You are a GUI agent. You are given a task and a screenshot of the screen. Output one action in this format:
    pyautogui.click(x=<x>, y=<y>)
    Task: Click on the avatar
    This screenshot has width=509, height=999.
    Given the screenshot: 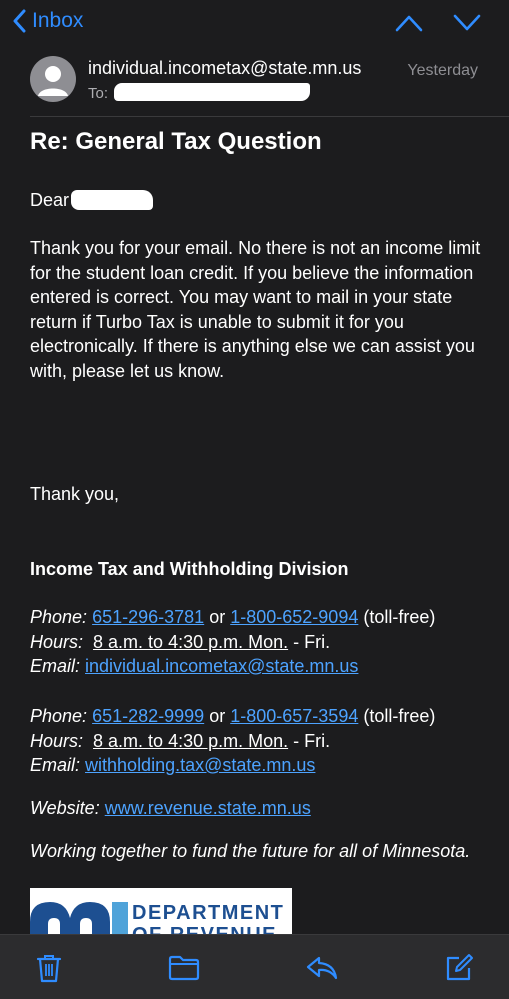 What is the action you would take?
    pyautogui.click(x=53, y=79)
    